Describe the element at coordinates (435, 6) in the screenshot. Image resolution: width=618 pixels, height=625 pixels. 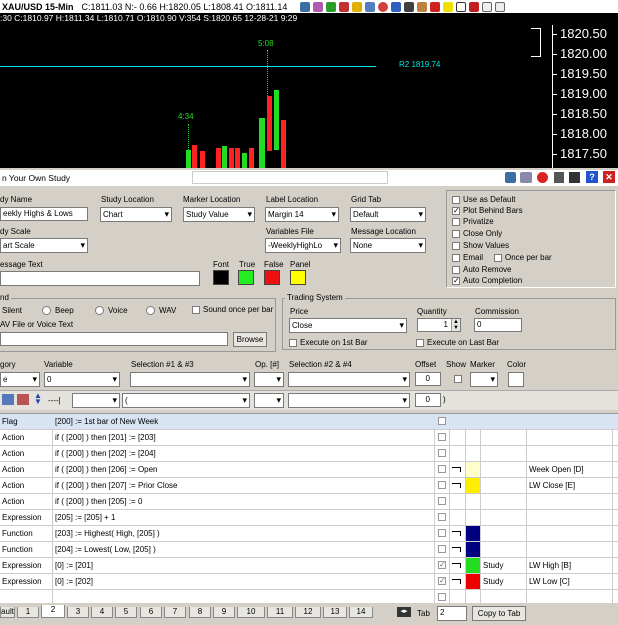
I see `down-arrow-icon` at that location.